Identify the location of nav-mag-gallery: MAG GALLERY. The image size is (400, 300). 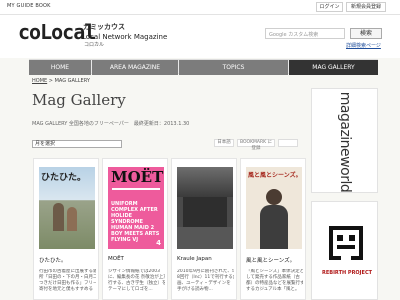
(333, 67).